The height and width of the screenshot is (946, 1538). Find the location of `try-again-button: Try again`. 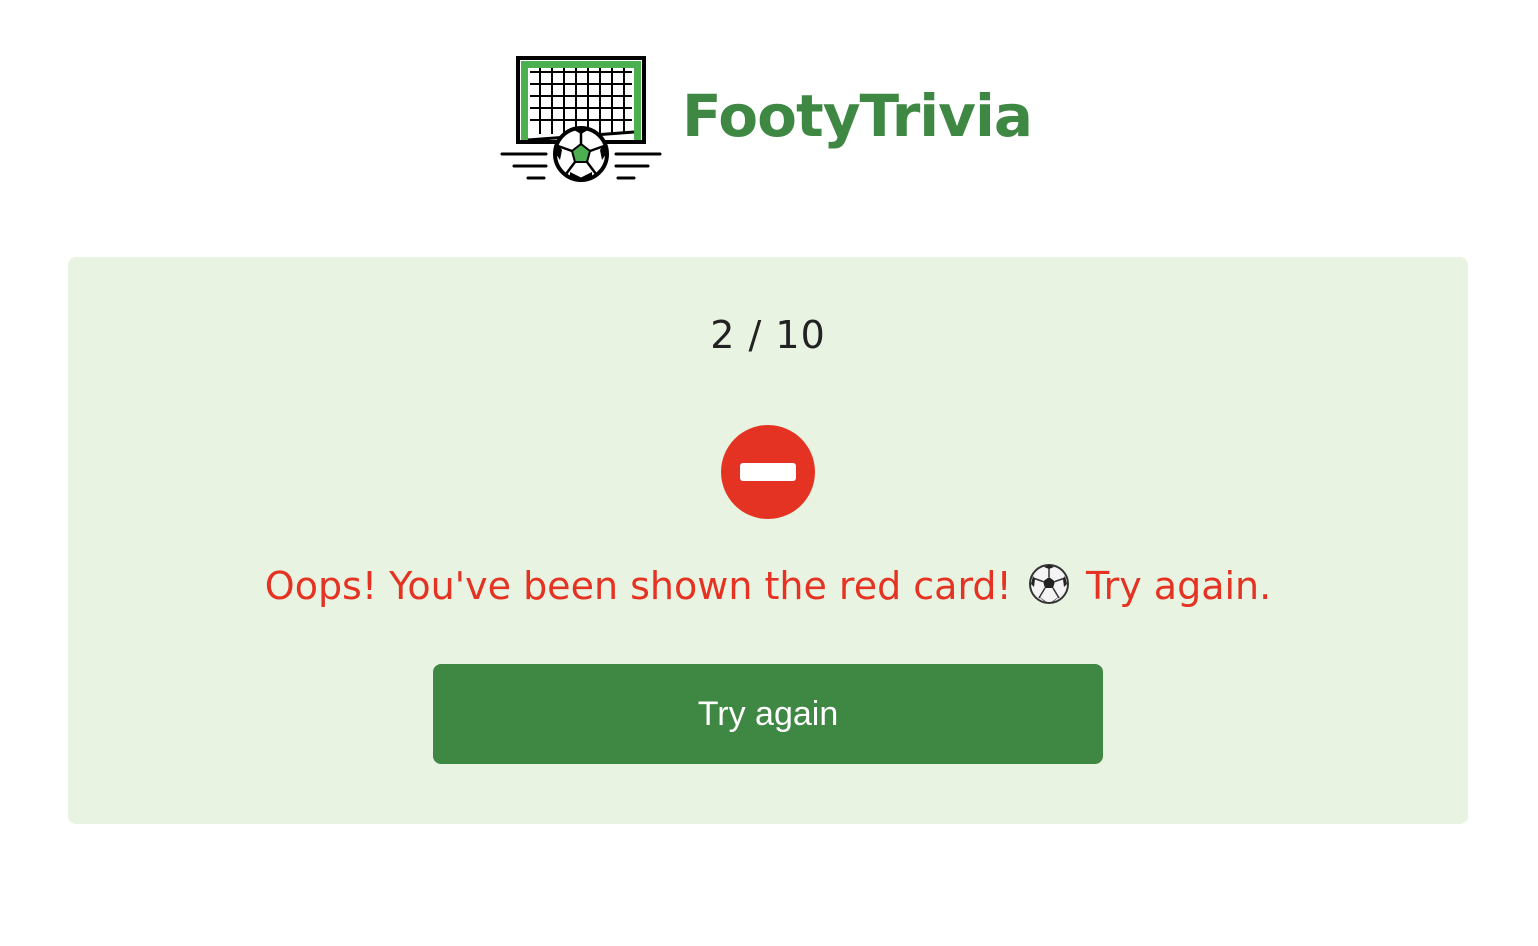

try-again-button: Try again is located at coordinates (768, 714).